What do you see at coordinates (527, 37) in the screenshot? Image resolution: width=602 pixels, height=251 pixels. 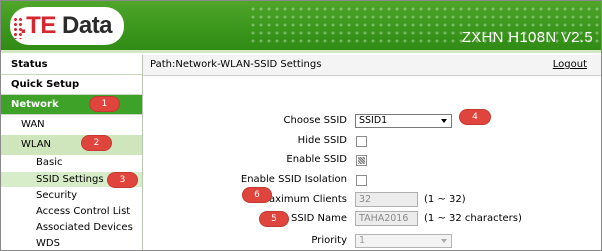 I see `device-model: ZXHN H108N V2.5` at bounding box center [527, 37].